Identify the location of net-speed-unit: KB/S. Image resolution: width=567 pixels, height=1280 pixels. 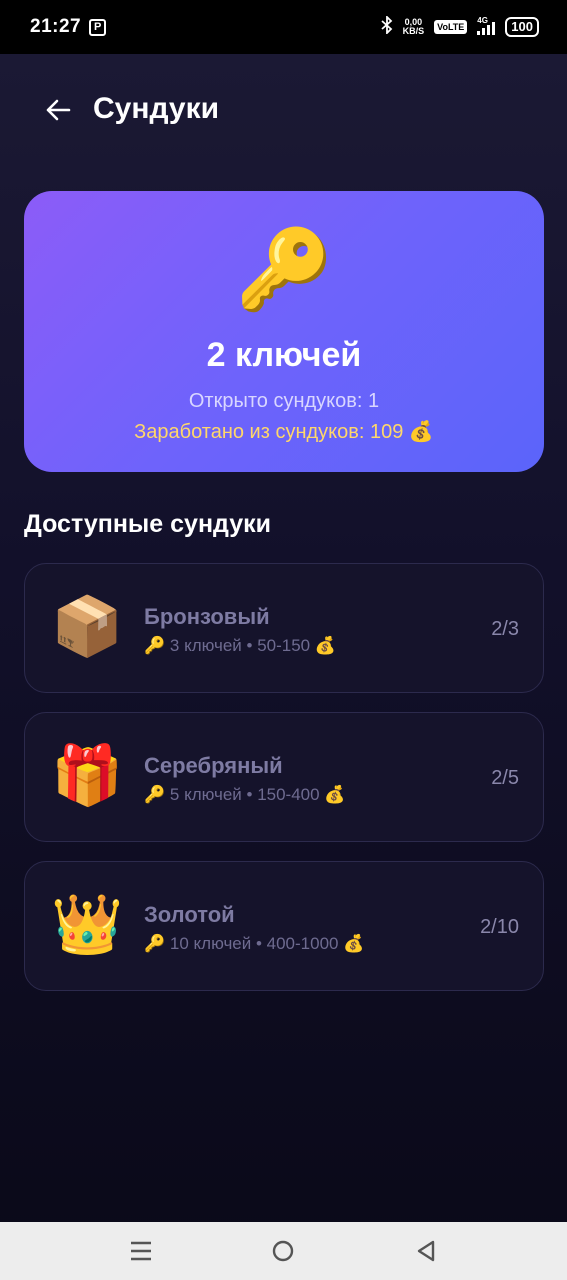
(413, 31).